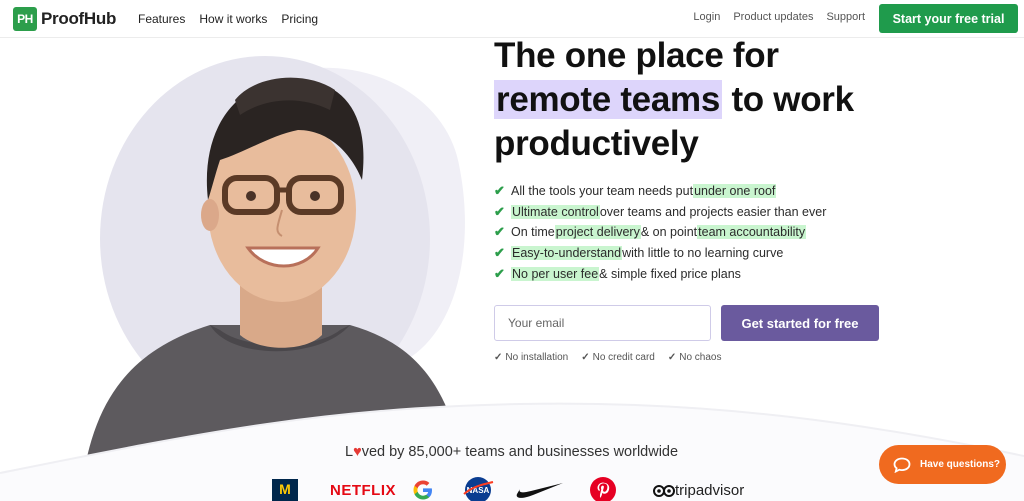 The height and width of the screenshot is (501, 1024). I want to click on nike-logo, so click(539, 490).